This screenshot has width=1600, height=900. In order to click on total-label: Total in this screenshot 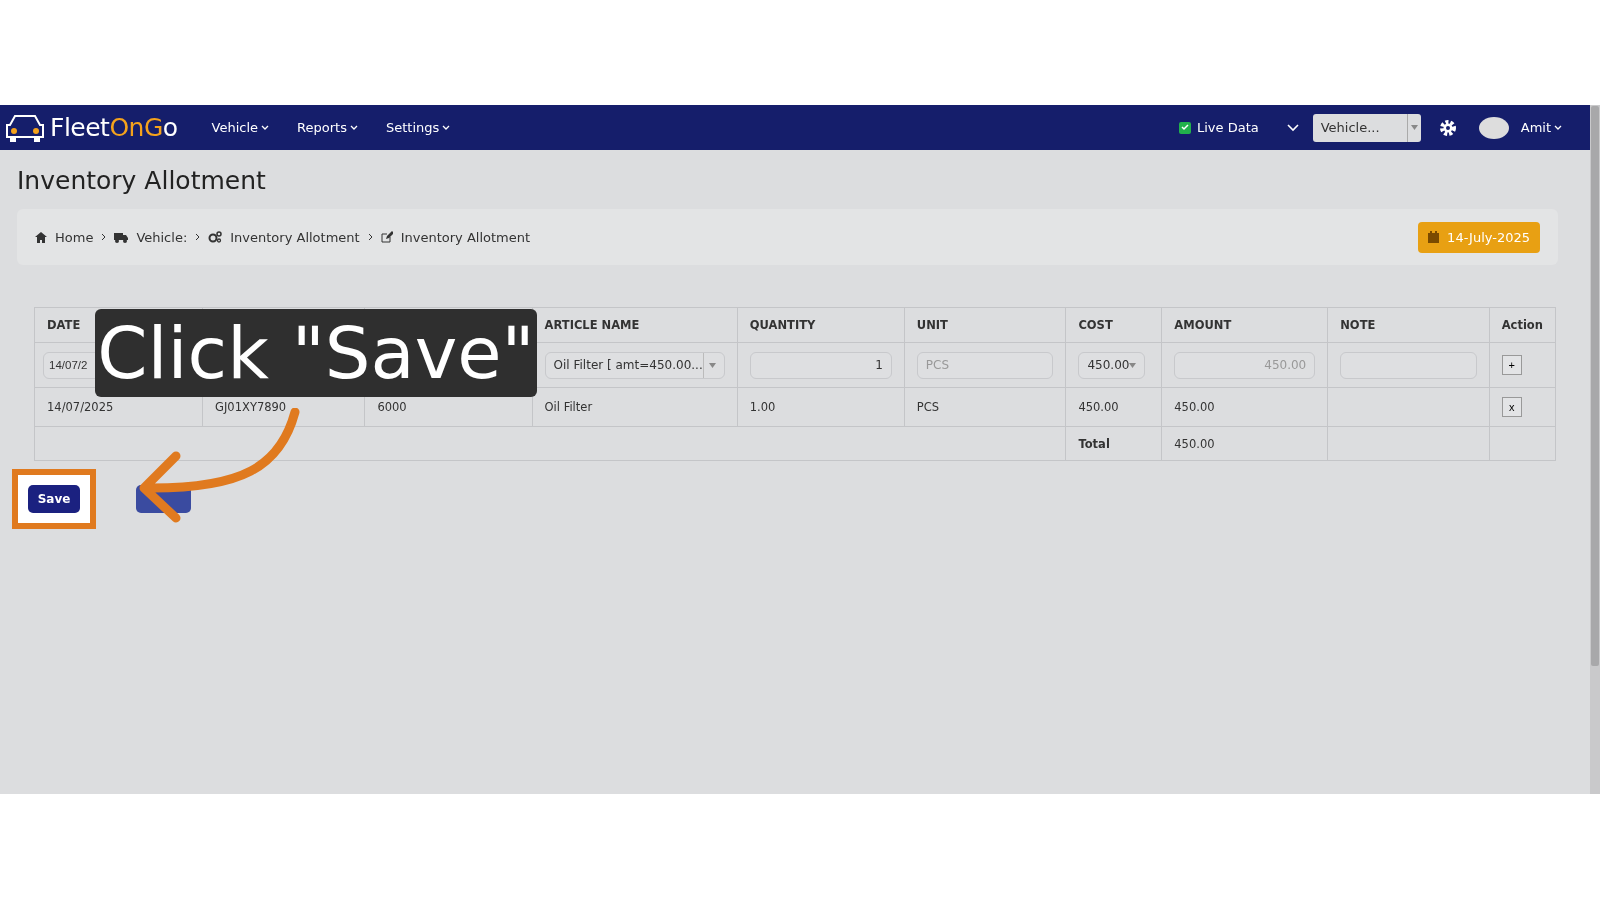, I will do `click(1094, 443)`.